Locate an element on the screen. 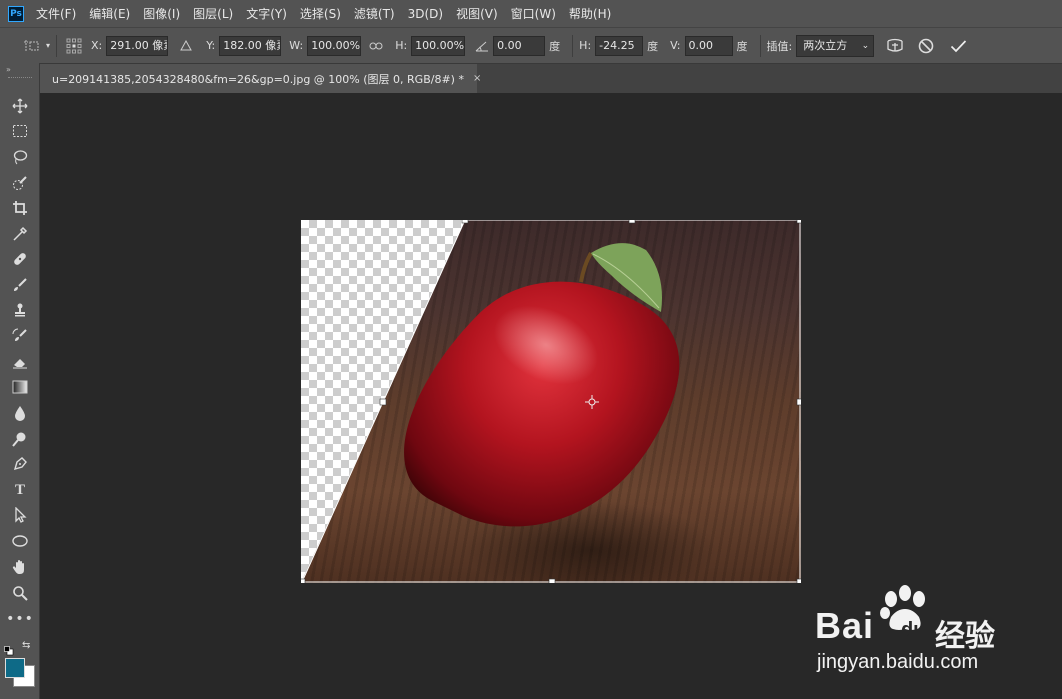 The height and width of the screenshot is (699, 1062). y-label: Y: is located at coordinates (211, 45).